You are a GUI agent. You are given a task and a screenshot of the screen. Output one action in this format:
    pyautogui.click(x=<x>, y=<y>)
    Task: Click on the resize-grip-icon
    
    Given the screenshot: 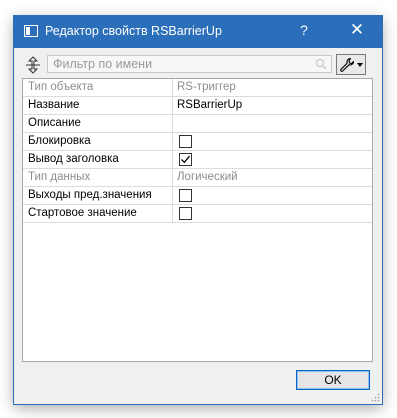 What is the action you would take?
    pyautogui.click(x=375, y=397)
    